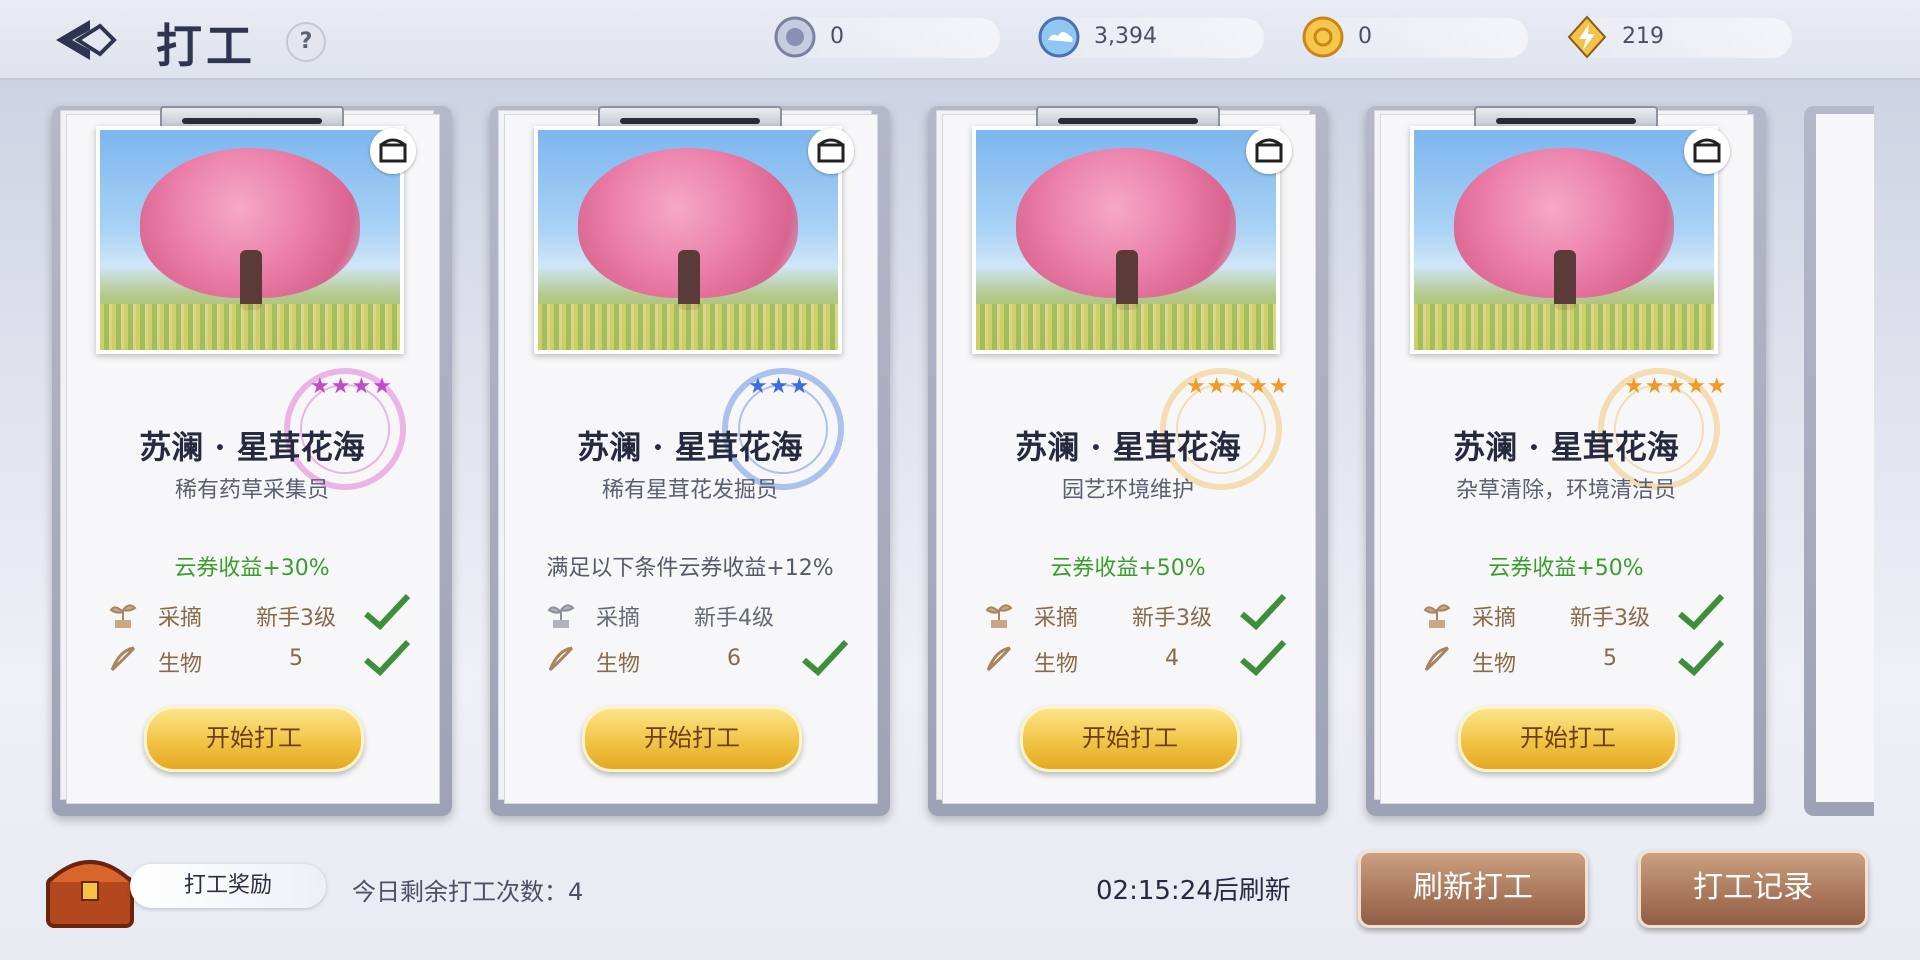 The height and width of the screenshot is (960, 1920). I want to click on requirement-value: 4, so click(1172, 658).